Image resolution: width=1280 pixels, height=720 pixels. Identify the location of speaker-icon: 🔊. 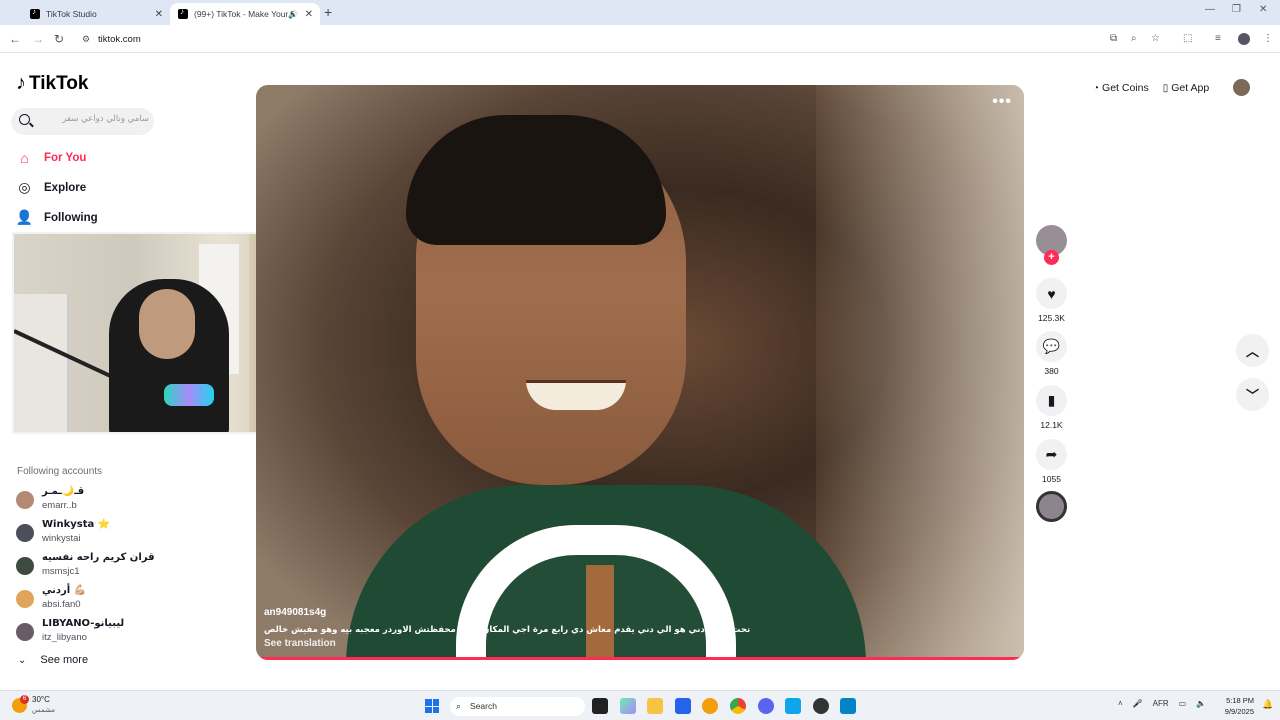
(293, 14).